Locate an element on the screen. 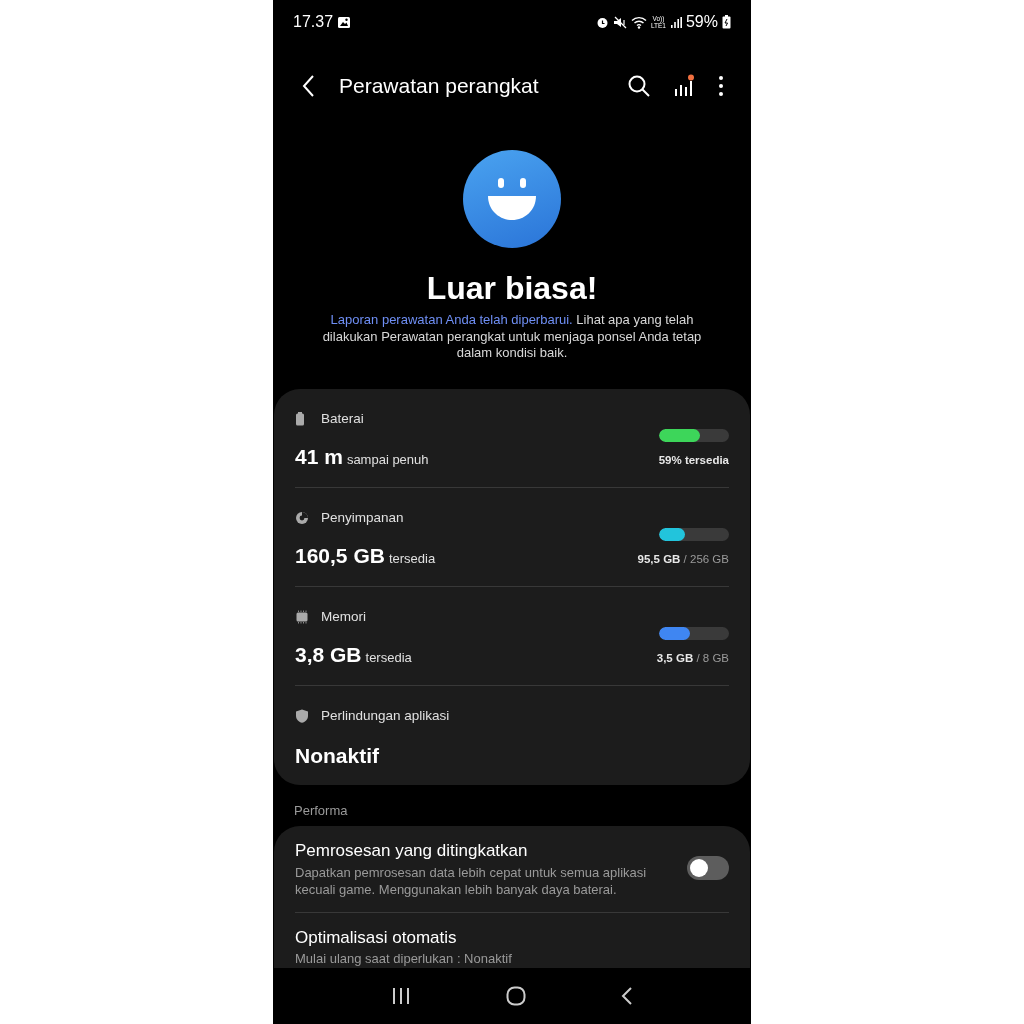  setting-title: Pemrosesan yang ditingkatkan is located at coordinates (412, 851).